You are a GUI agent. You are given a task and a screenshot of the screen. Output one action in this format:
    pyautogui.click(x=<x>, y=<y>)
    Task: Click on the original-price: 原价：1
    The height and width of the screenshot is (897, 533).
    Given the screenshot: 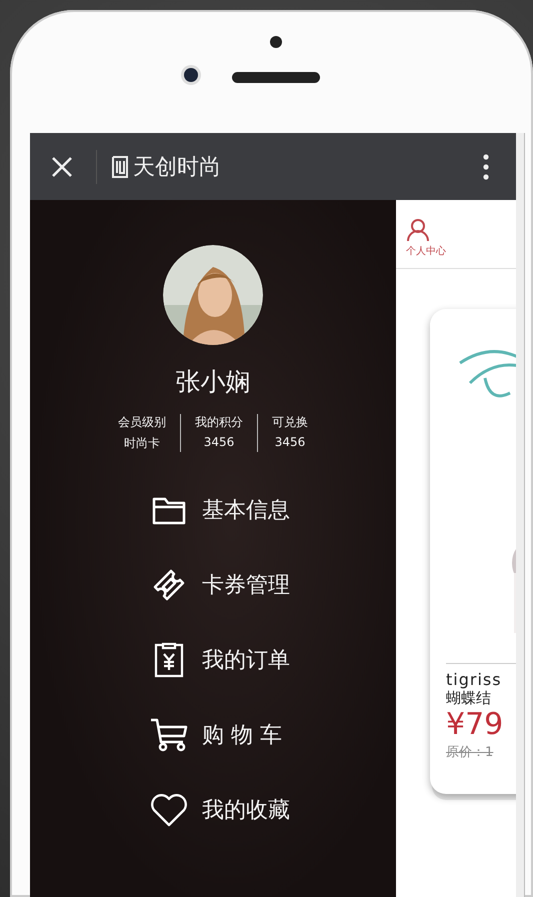 What is the action you would take?
    pyautogui.click(x=470, y=752)
    